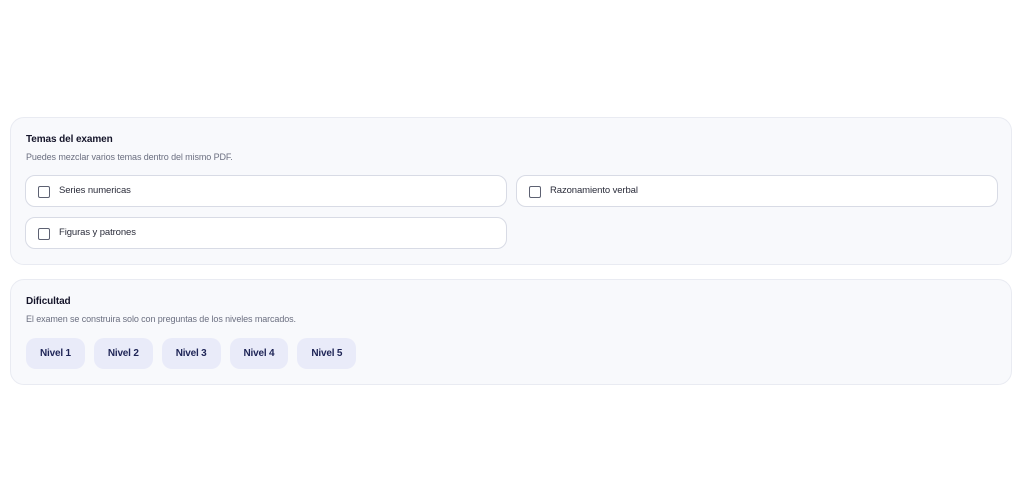 The image size is (1024, 500). Describe the element at coordinates (69, 139) in the screenshot. I see `exam-topics-title: Temas del examen` at that location.